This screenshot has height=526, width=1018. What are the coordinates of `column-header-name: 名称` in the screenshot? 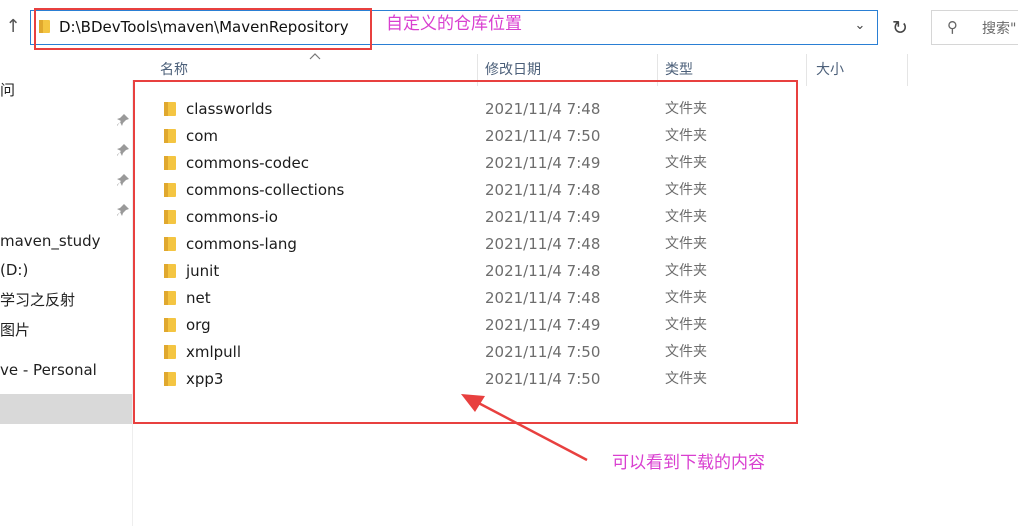 It's located at (174, 70).